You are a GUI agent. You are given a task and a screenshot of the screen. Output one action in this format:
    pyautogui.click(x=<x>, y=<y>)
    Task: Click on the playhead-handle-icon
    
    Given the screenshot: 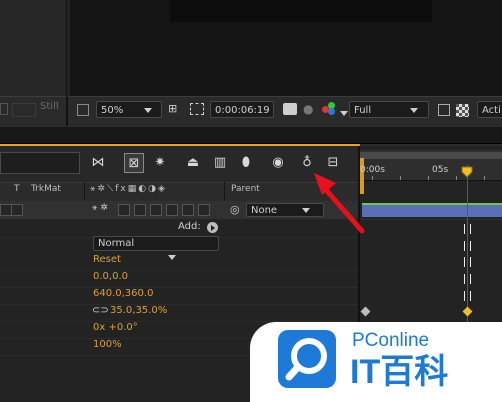 What is the action you would take?
    pyautogui.click(x=467, y=172)
    